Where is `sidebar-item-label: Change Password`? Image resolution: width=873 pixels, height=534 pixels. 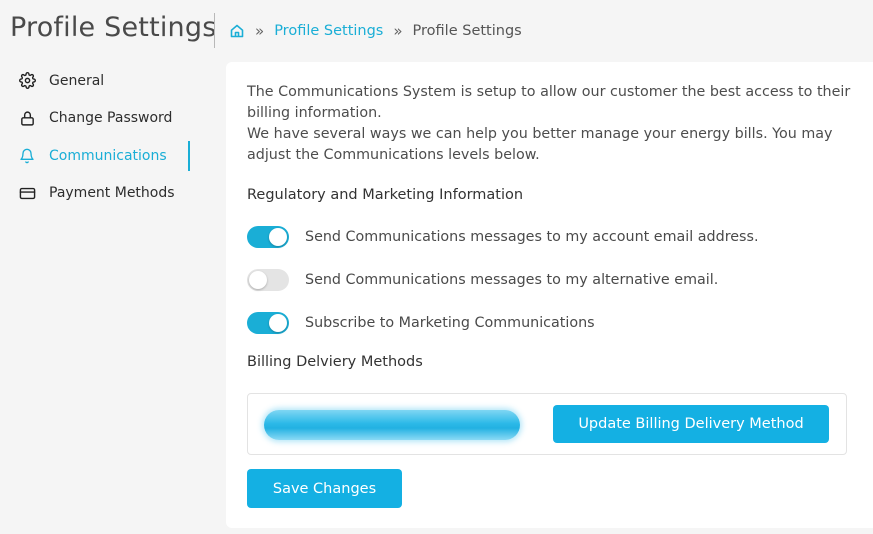 sidebar-item-label: Change Password is located at coordinates (111, 118).